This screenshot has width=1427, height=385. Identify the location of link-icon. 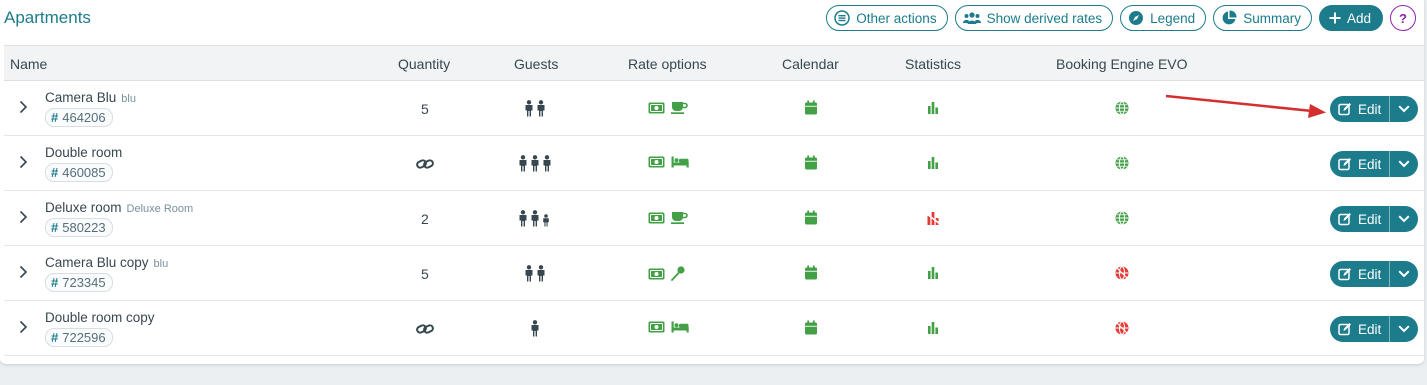
(425, 166).